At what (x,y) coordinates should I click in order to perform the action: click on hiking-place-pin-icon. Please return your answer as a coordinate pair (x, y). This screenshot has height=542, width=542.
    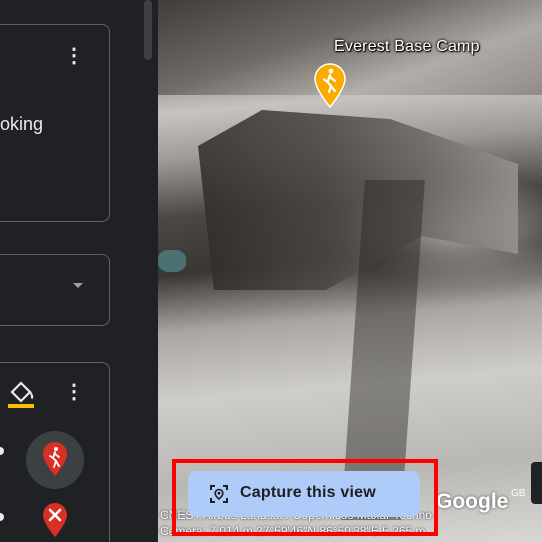
    Looking at the image, I should click on (330, 85).